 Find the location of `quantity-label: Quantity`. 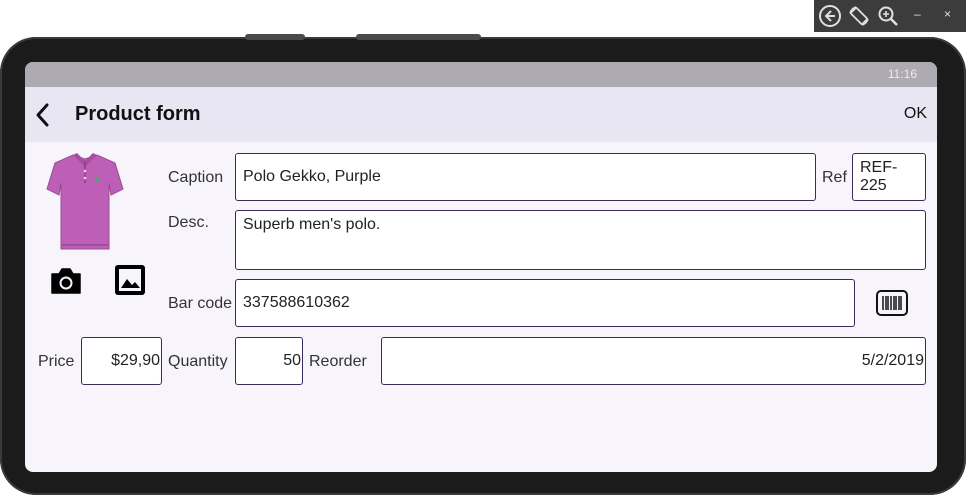

quantity-label: Quantity is located at coordinates (198, 361).